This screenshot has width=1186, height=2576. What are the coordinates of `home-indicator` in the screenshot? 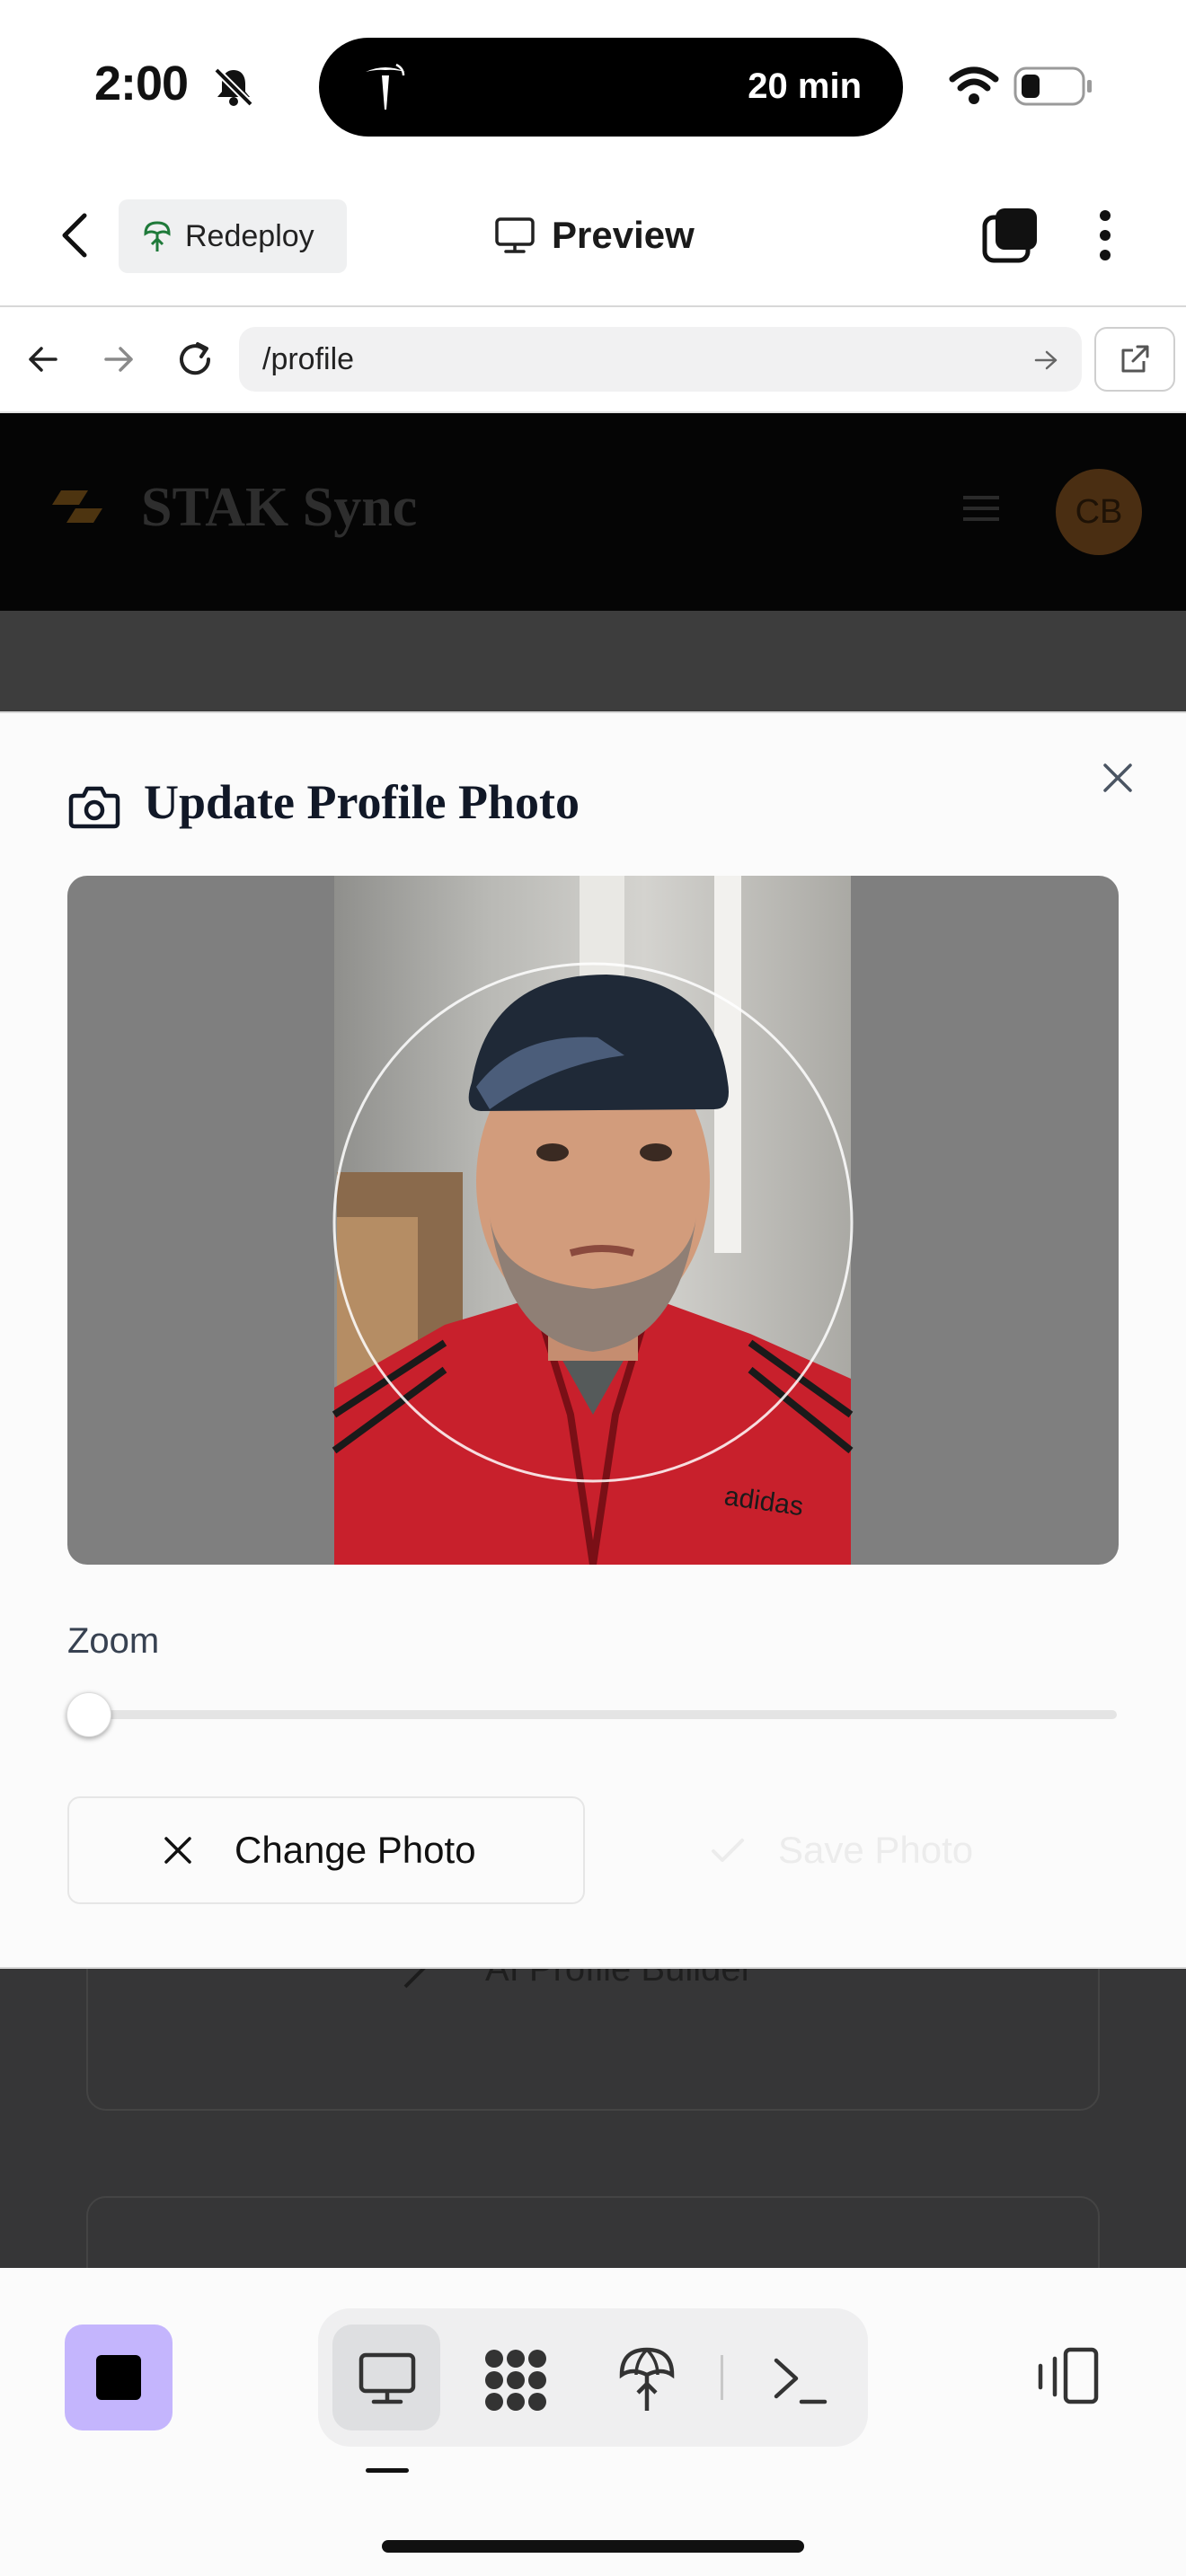 It's located at (593, 2546).